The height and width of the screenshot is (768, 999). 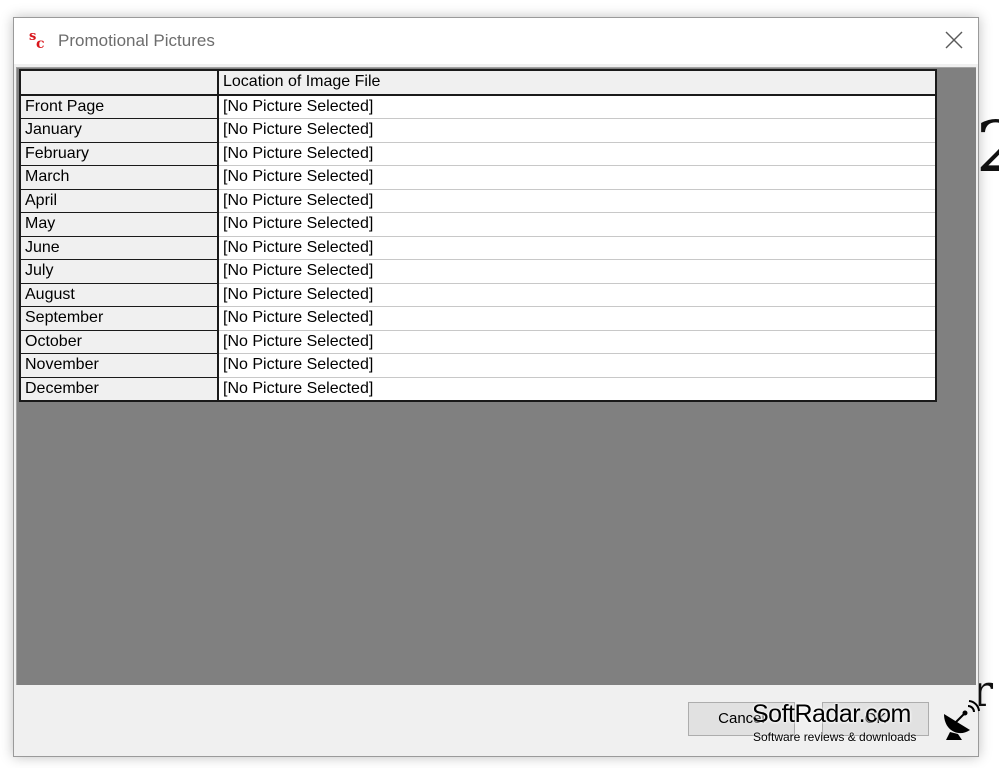 What do you see at coordinates (954, 40) in the screenshot?
I see `close-icon` at bounding box center [954, 40].